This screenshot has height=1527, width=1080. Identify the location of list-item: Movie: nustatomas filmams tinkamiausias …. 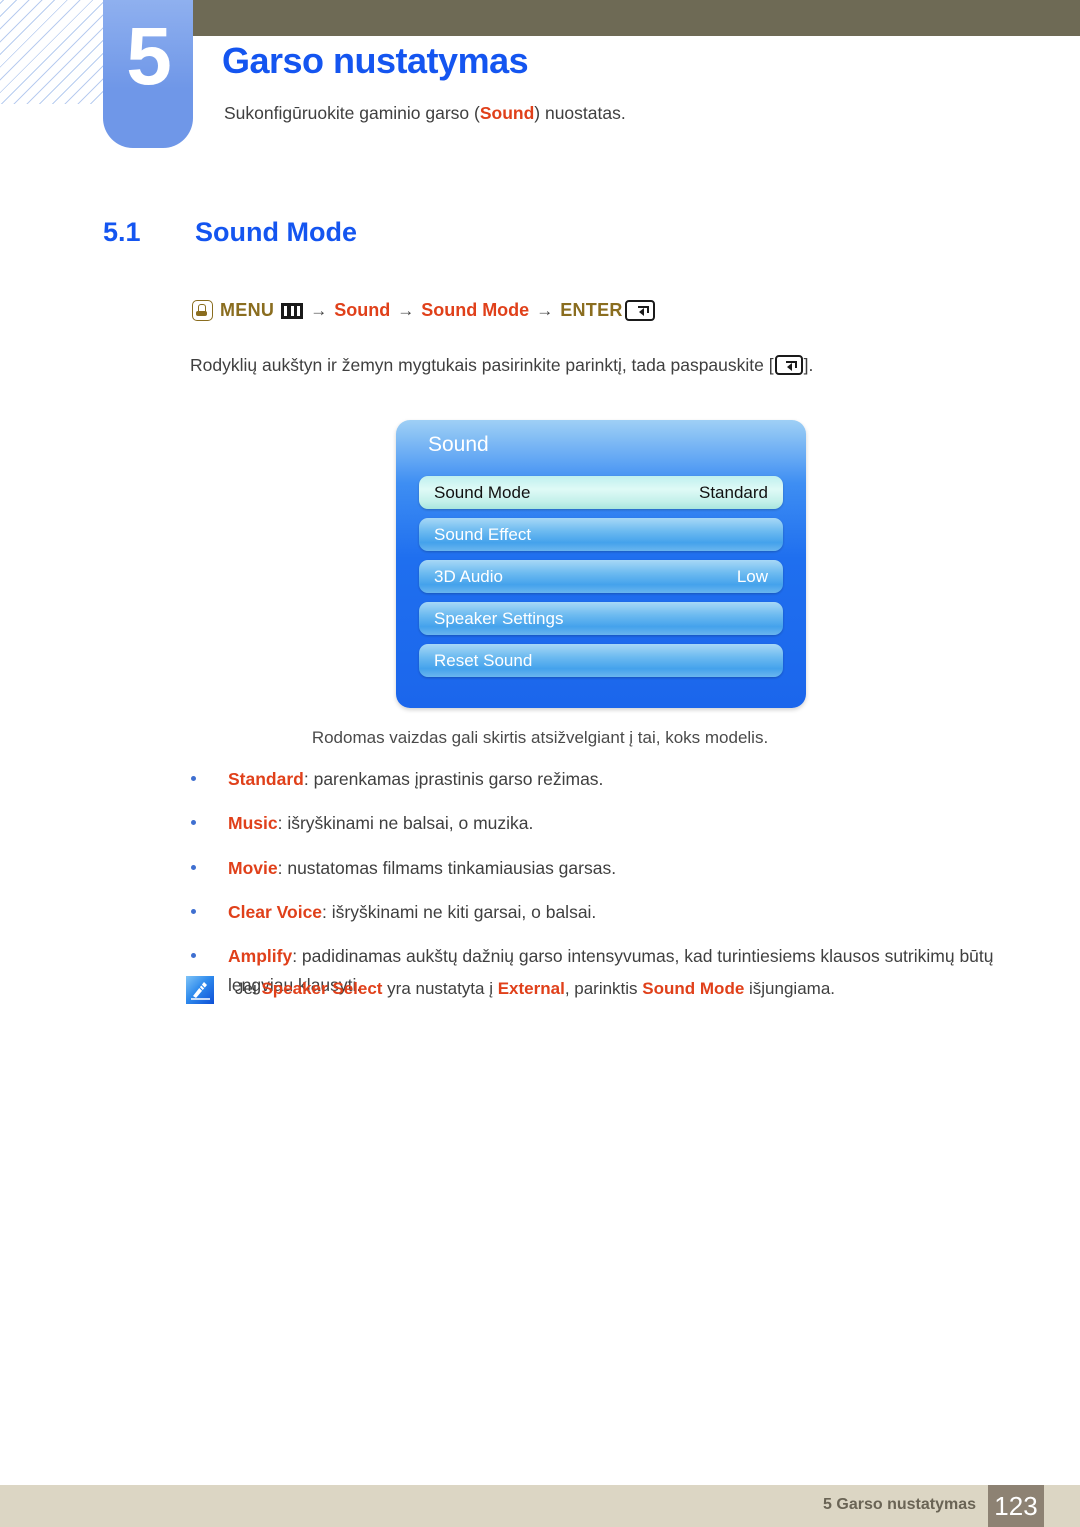
(601, 868).